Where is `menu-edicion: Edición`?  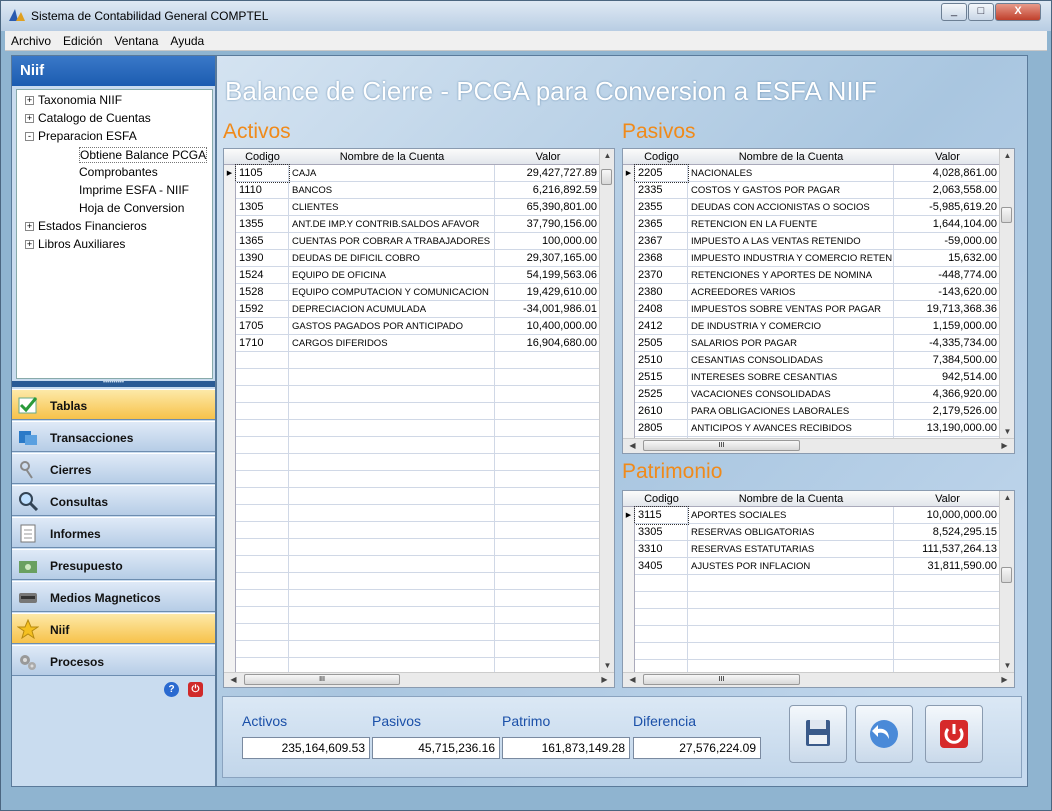 menu-edicion: Edición is located at coordinates (82, 41).